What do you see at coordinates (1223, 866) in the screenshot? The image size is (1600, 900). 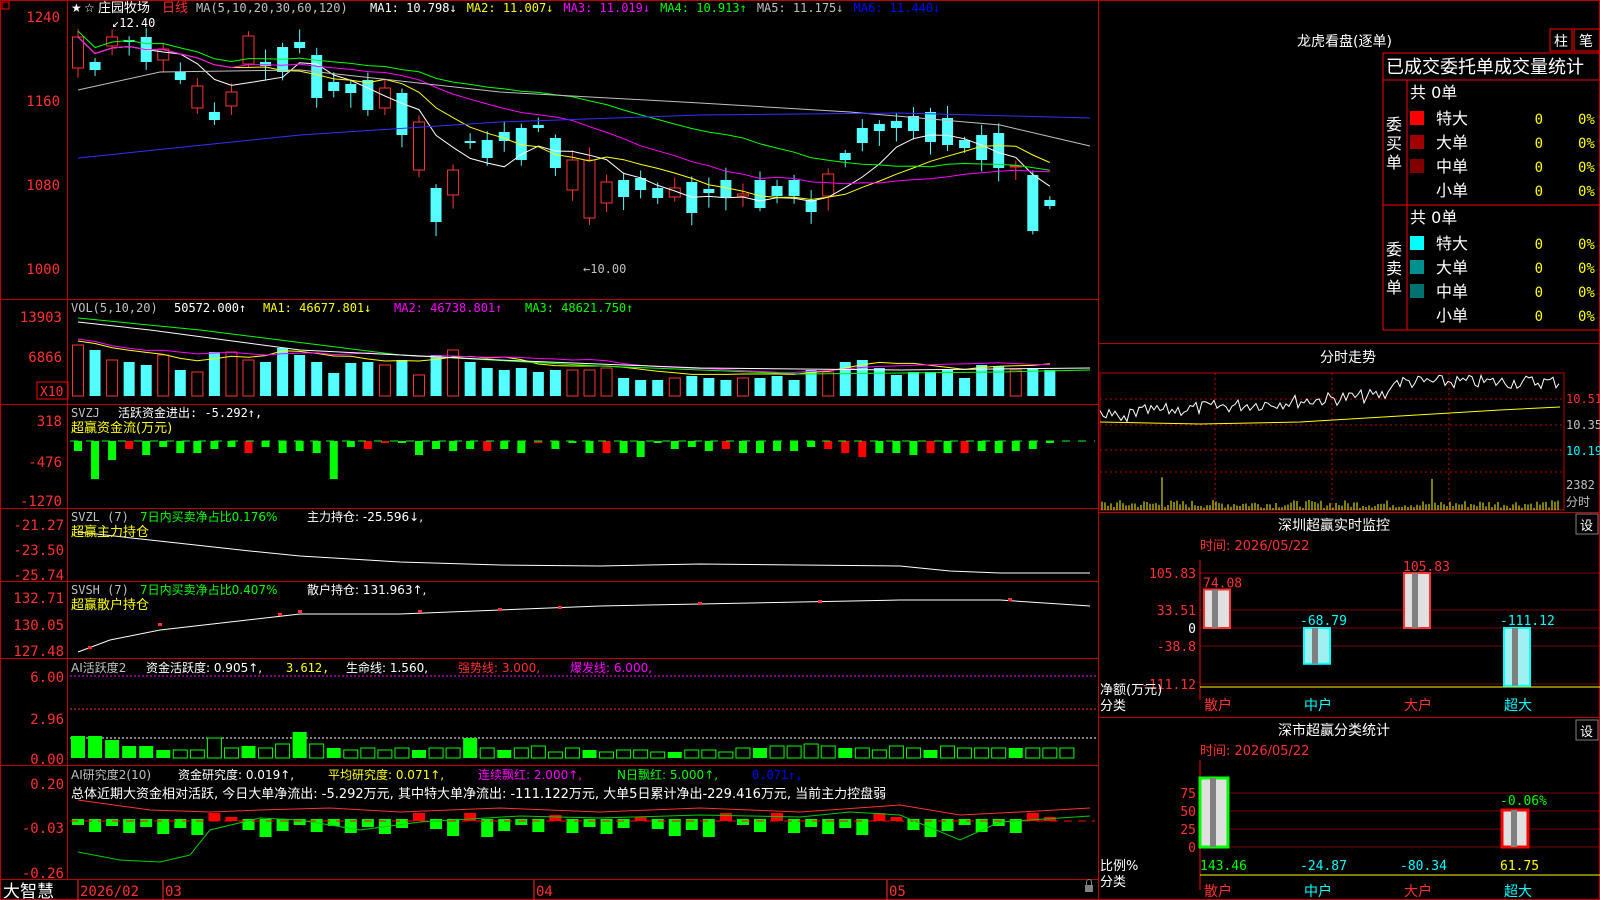 I see `classify-value: 143.46` at bounding box center [1223, 866].